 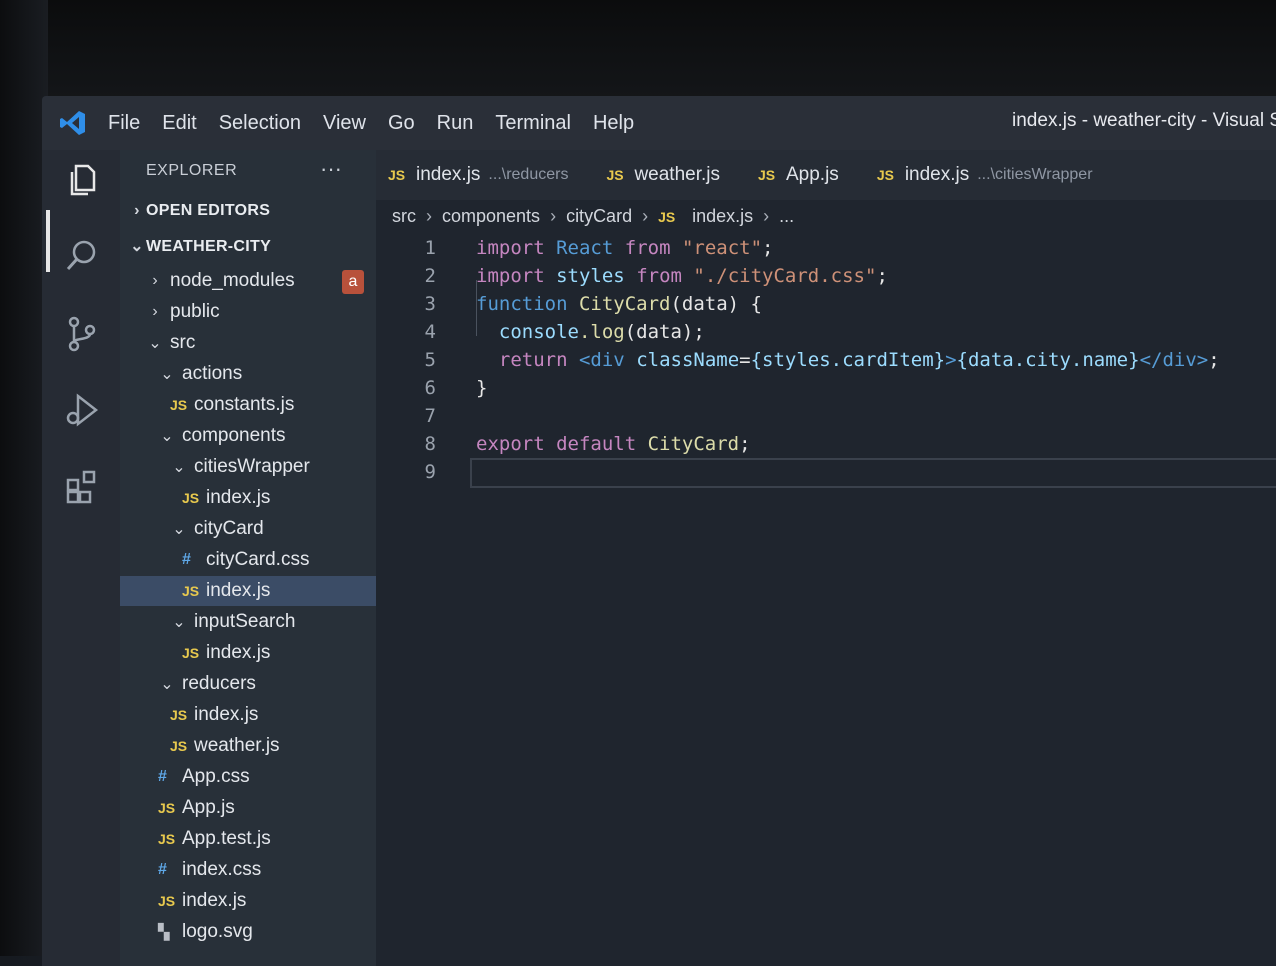 I want to click on tree-file: JS App.js, so click(x=248, y=808).